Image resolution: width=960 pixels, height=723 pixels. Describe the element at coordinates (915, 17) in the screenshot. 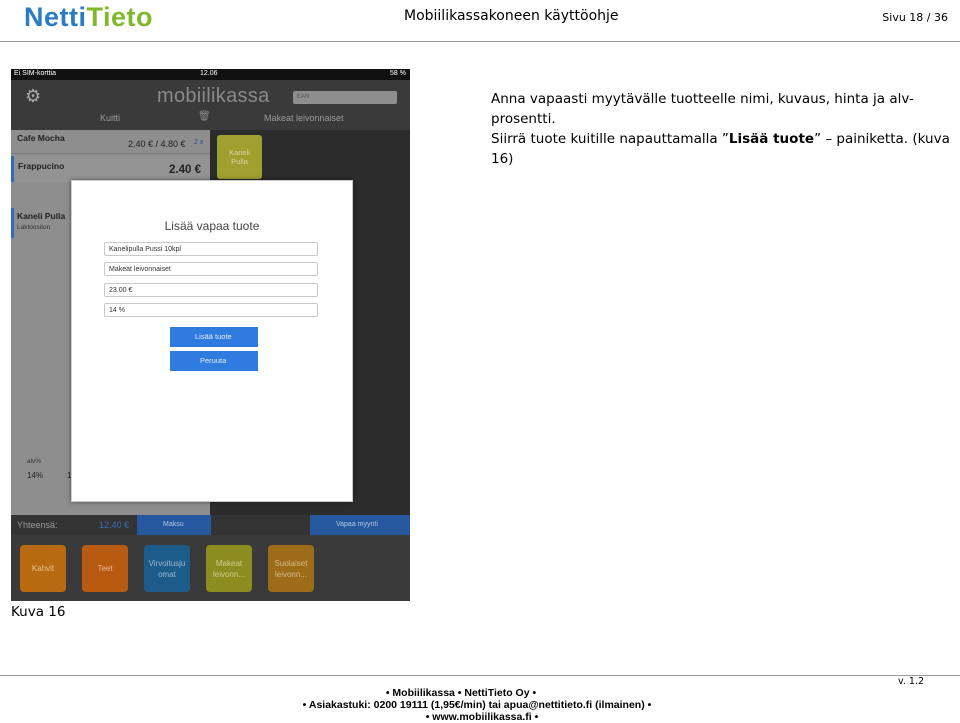

I see `page-number: Sivu 18 / 36` at that location.